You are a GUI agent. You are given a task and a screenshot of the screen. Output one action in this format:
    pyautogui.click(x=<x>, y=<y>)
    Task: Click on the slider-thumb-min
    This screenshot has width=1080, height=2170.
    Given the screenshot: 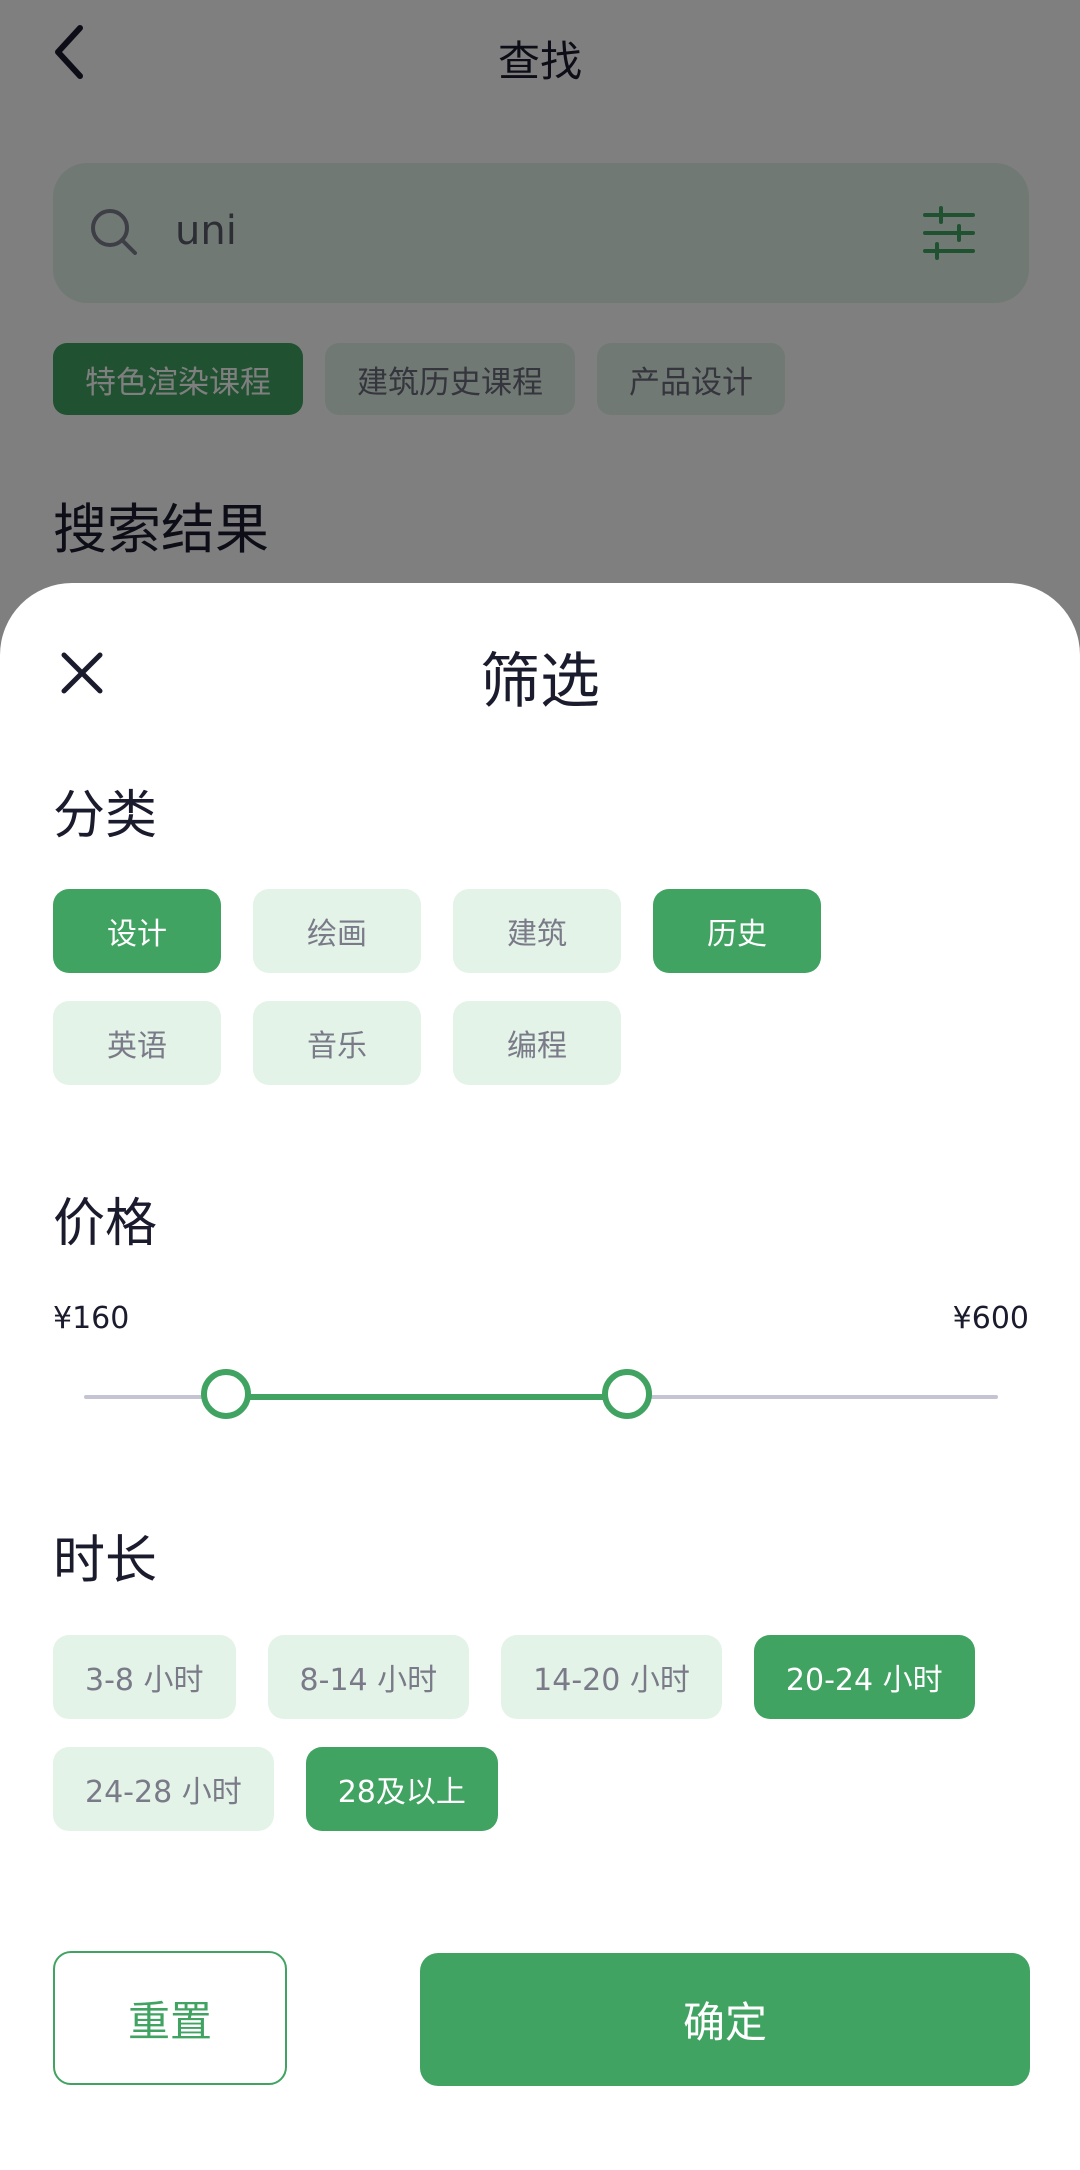 What is the action you would take?
    pyautogui.click(x=225, y=1394)
    